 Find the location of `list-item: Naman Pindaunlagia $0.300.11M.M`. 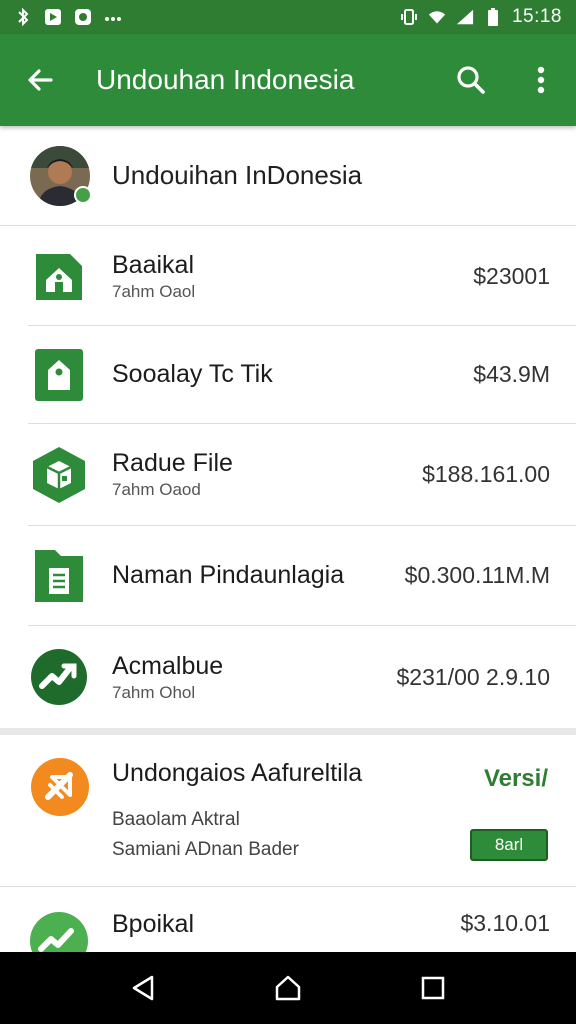

list-item: Naman Pindaunlagia $0.300.11M.M is located at coordinates (302, 576).